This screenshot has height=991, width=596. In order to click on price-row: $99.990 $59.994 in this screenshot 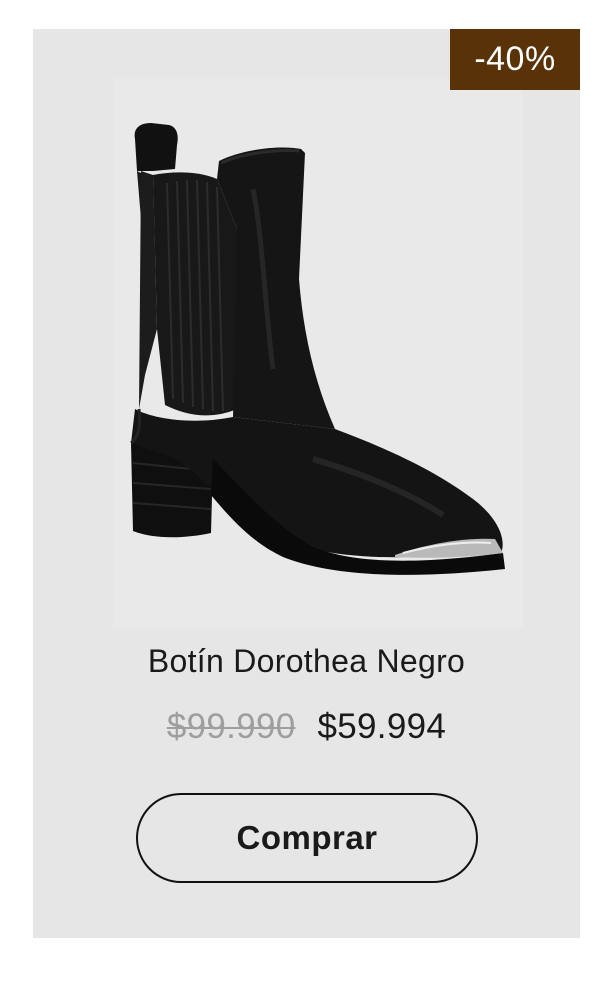, I will do `click(306, 727)`.